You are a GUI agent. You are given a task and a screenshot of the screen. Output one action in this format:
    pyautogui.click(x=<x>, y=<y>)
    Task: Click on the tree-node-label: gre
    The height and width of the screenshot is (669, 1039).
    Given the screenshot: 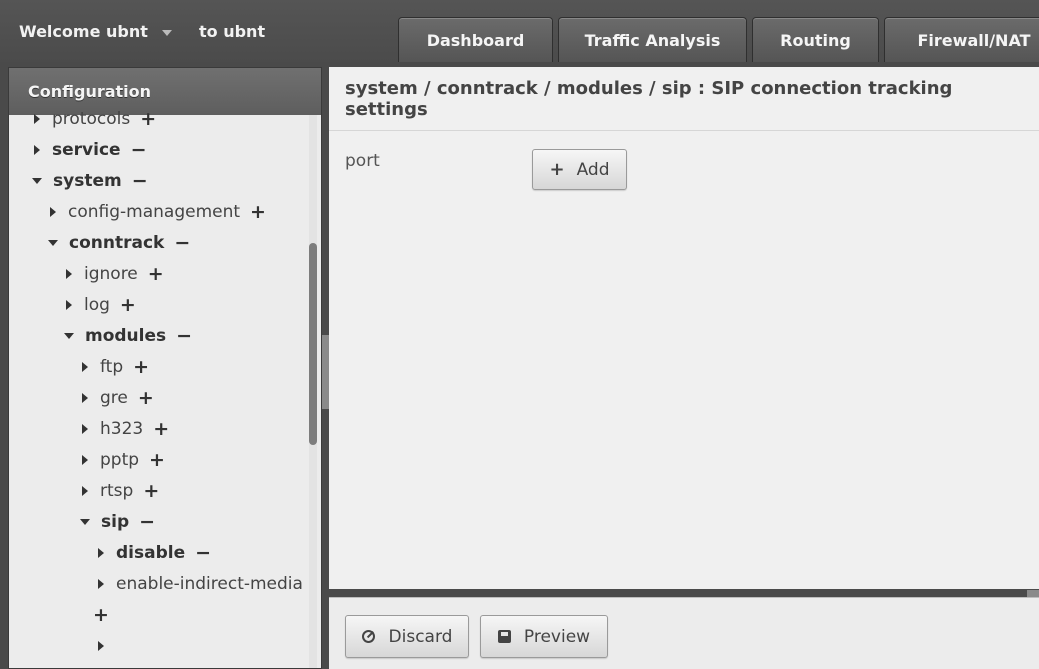 What is the action you would take?
    pyautogui.click(x=114, y=398)
    